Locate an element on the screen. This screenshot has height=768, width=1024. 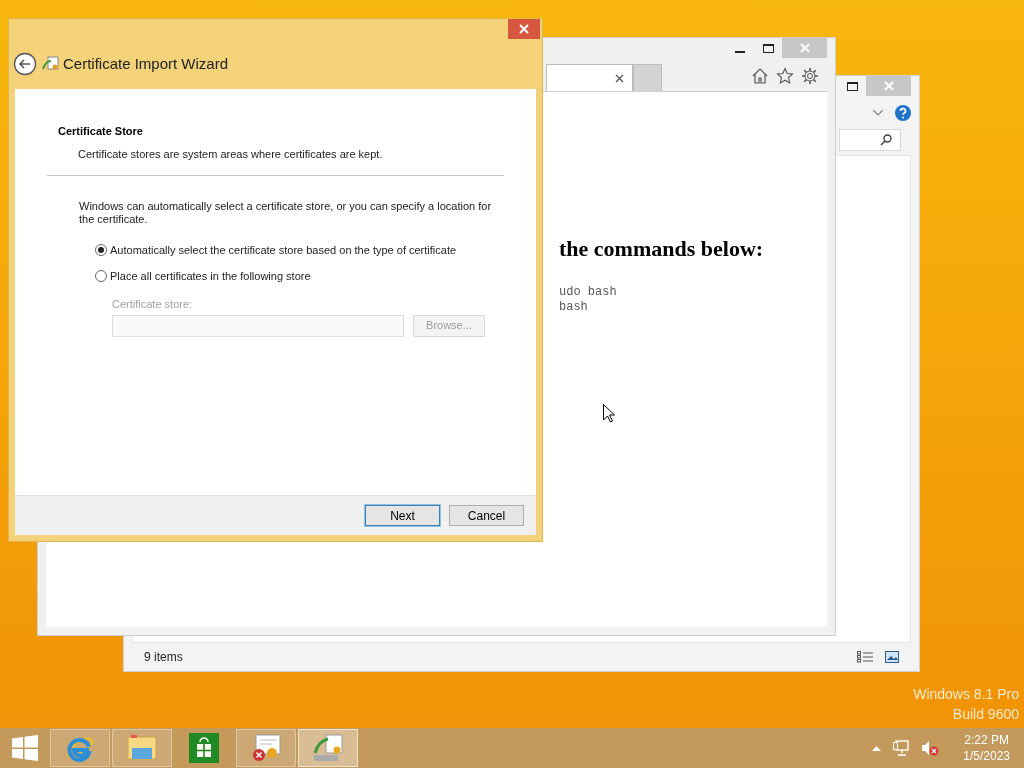
date-text: 1/5/2023 is located at coordinates (986, 756).